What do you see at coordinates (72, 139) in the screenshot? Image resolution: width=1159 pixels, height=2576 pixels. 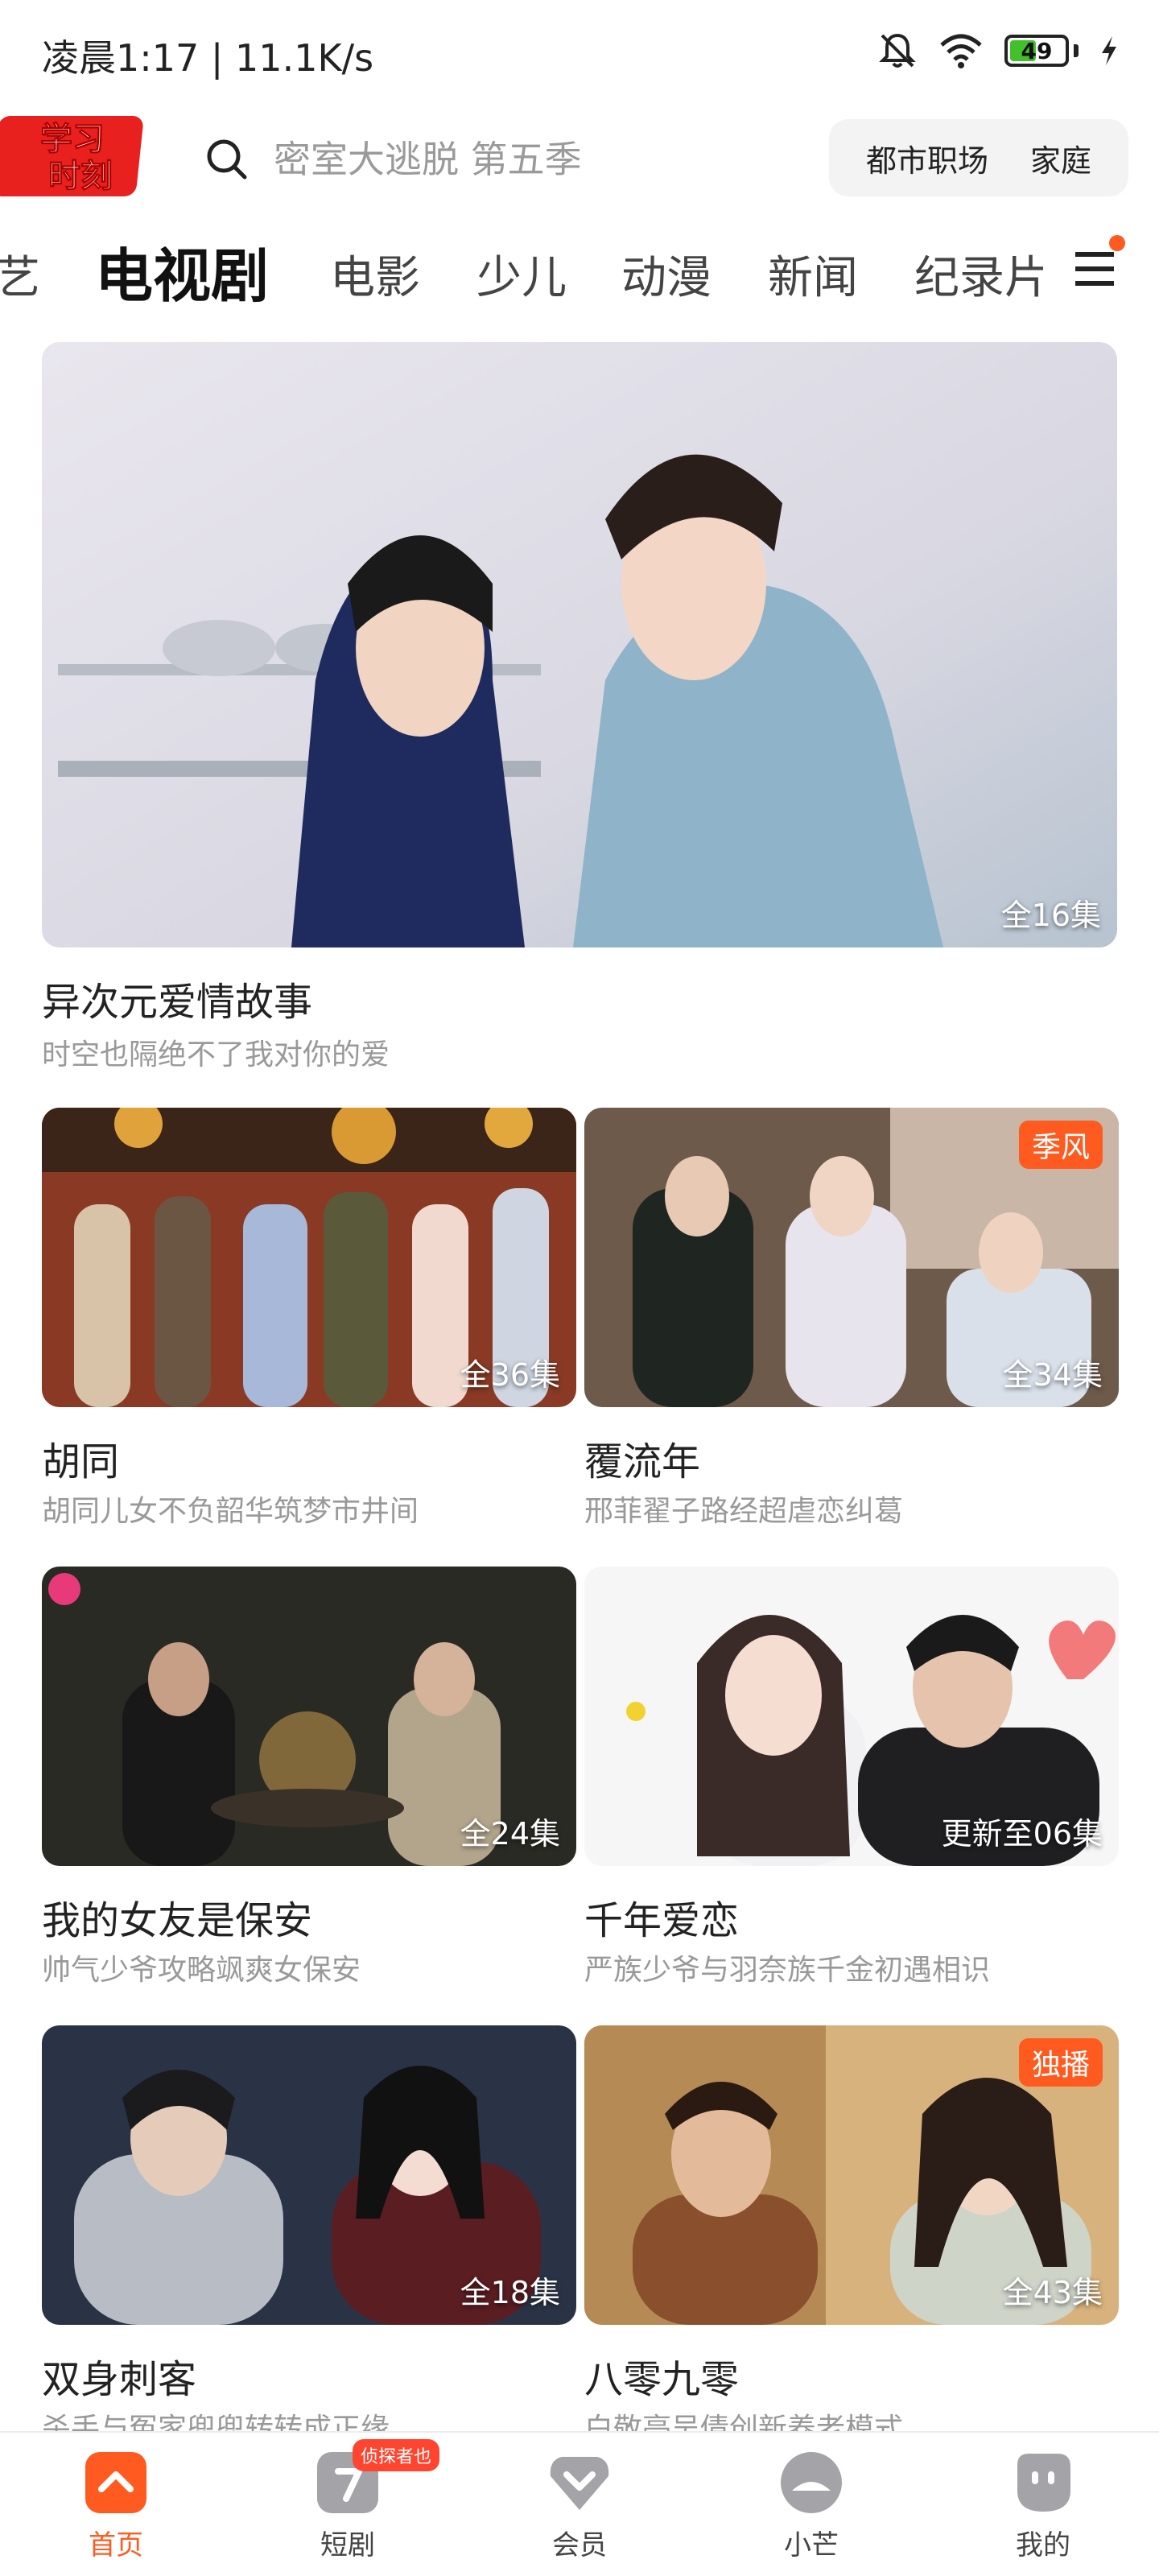 I see `svg-text: 学习` at bounding box center [72, 139].